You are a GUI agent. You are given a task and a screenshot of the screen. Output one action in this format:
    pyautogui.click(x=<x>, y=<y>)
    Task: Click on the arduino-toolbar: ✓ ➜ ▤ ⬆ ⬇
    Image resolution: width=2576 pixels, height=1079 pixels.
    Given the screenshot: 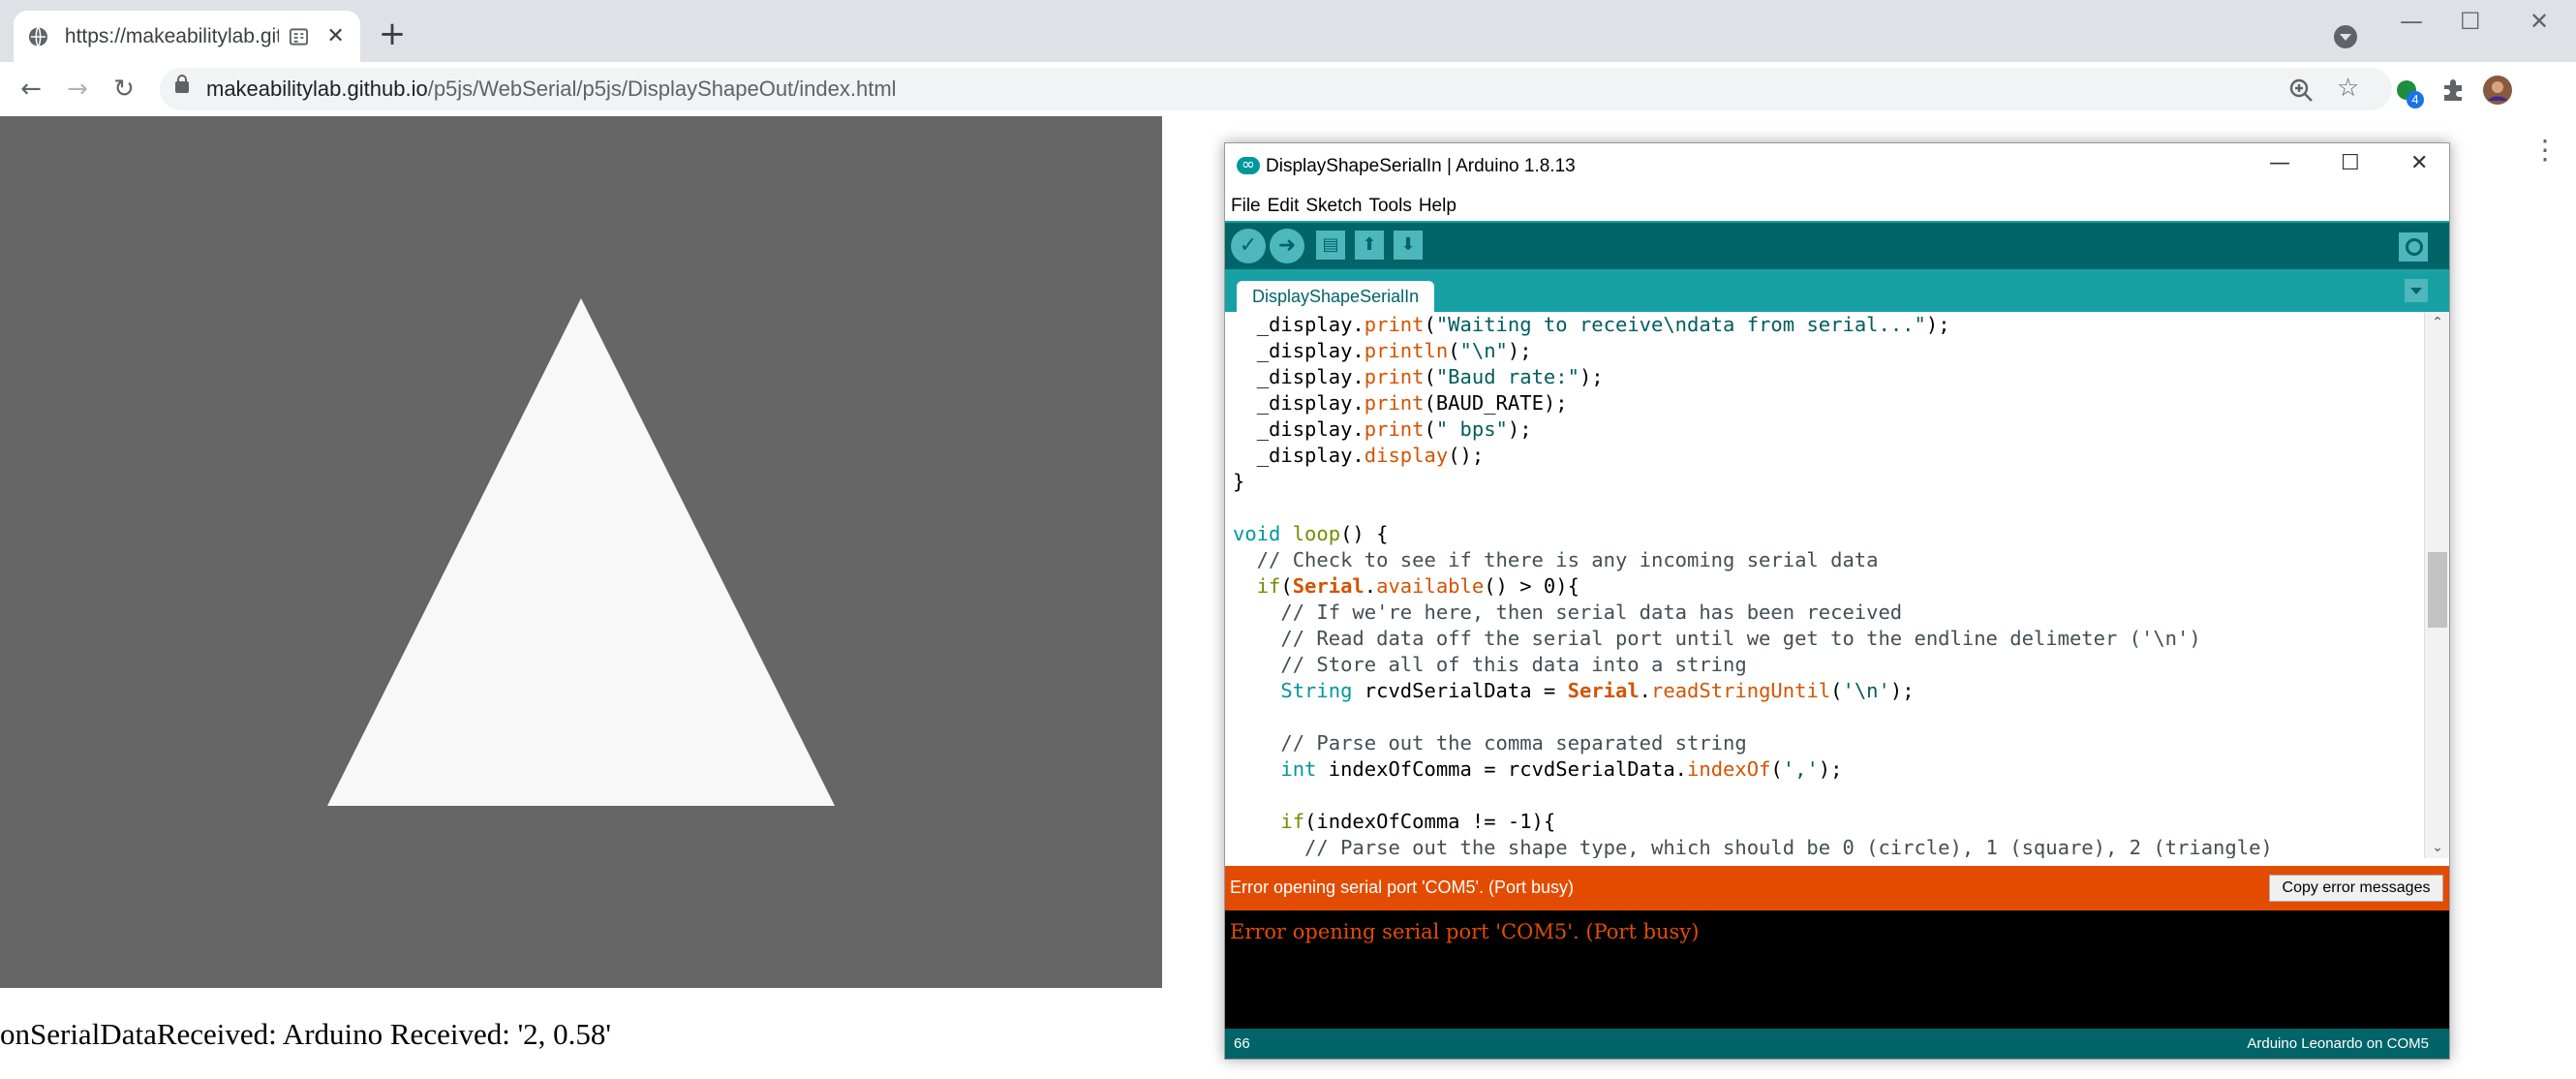 What is the action you would take?
    pyautogui.click(x=1837, y=245)
    